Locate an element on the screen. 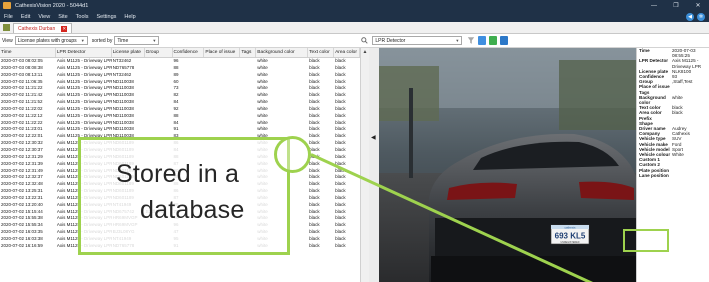 Image resolution: width=709 pixels, height=282 pixels. table-cell: 2020-07-02 11:06:35 is located at coordinates (22, 81).